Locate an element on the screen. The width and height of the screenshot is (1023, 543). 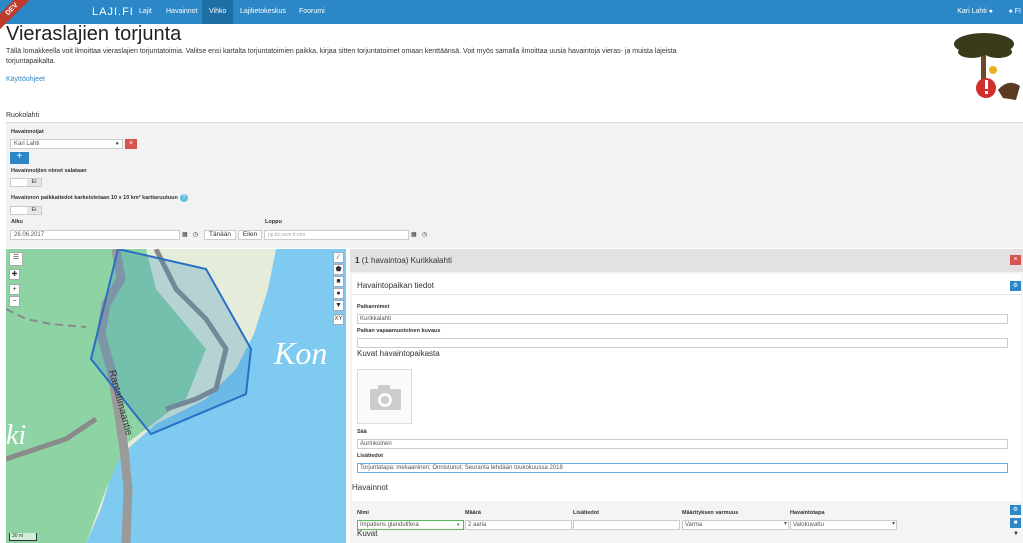
hide-names-toggle-text: Ei is located at coordinates (34, 182).